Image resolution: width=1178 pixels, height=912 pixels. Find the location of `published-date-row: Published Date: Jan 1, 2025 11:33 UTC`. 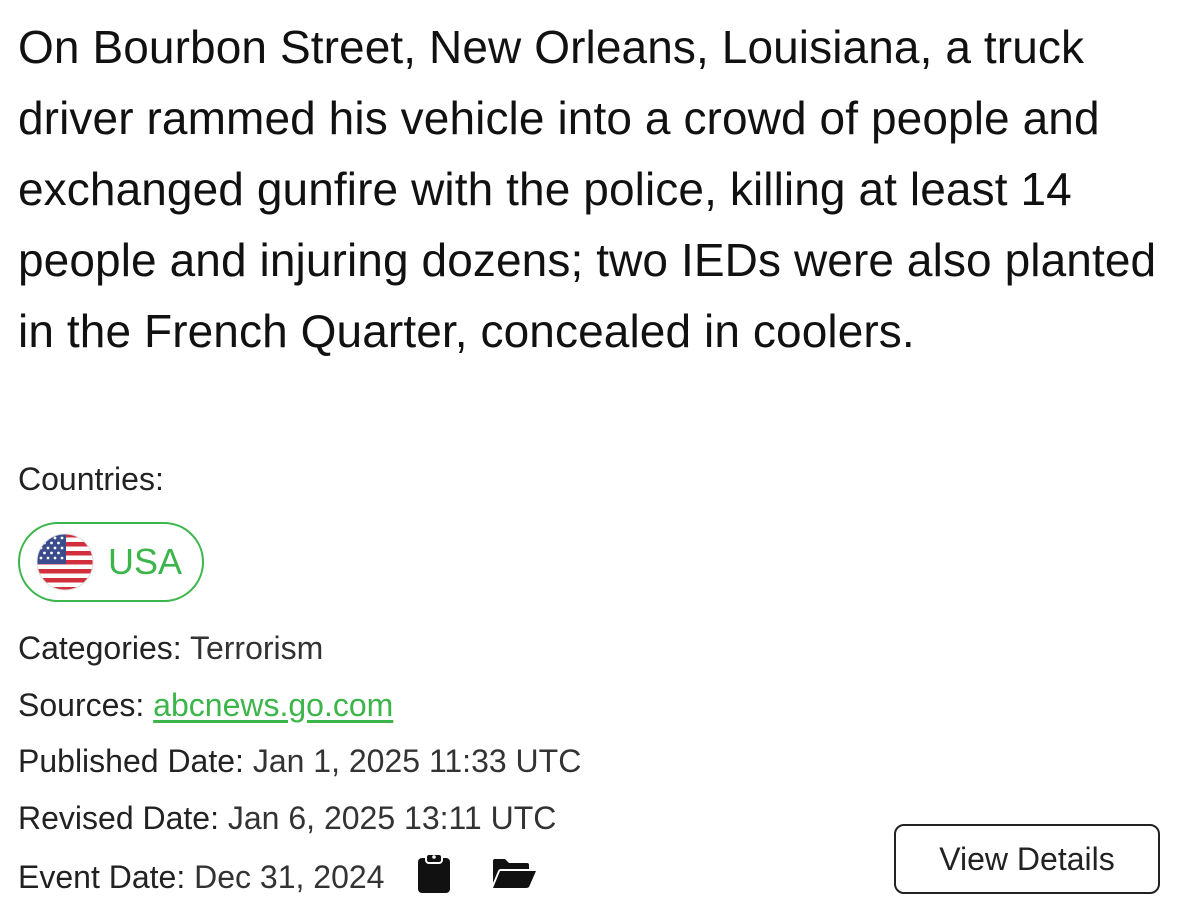

published-date-row: Published Date: Jan 1, 2025 11:33 UTC is located at coordinates (299, 761).